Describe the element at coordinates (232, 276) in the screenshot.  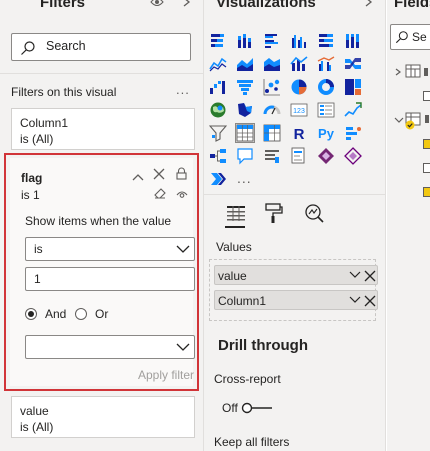
I see `field-pill-label: value` at that location.